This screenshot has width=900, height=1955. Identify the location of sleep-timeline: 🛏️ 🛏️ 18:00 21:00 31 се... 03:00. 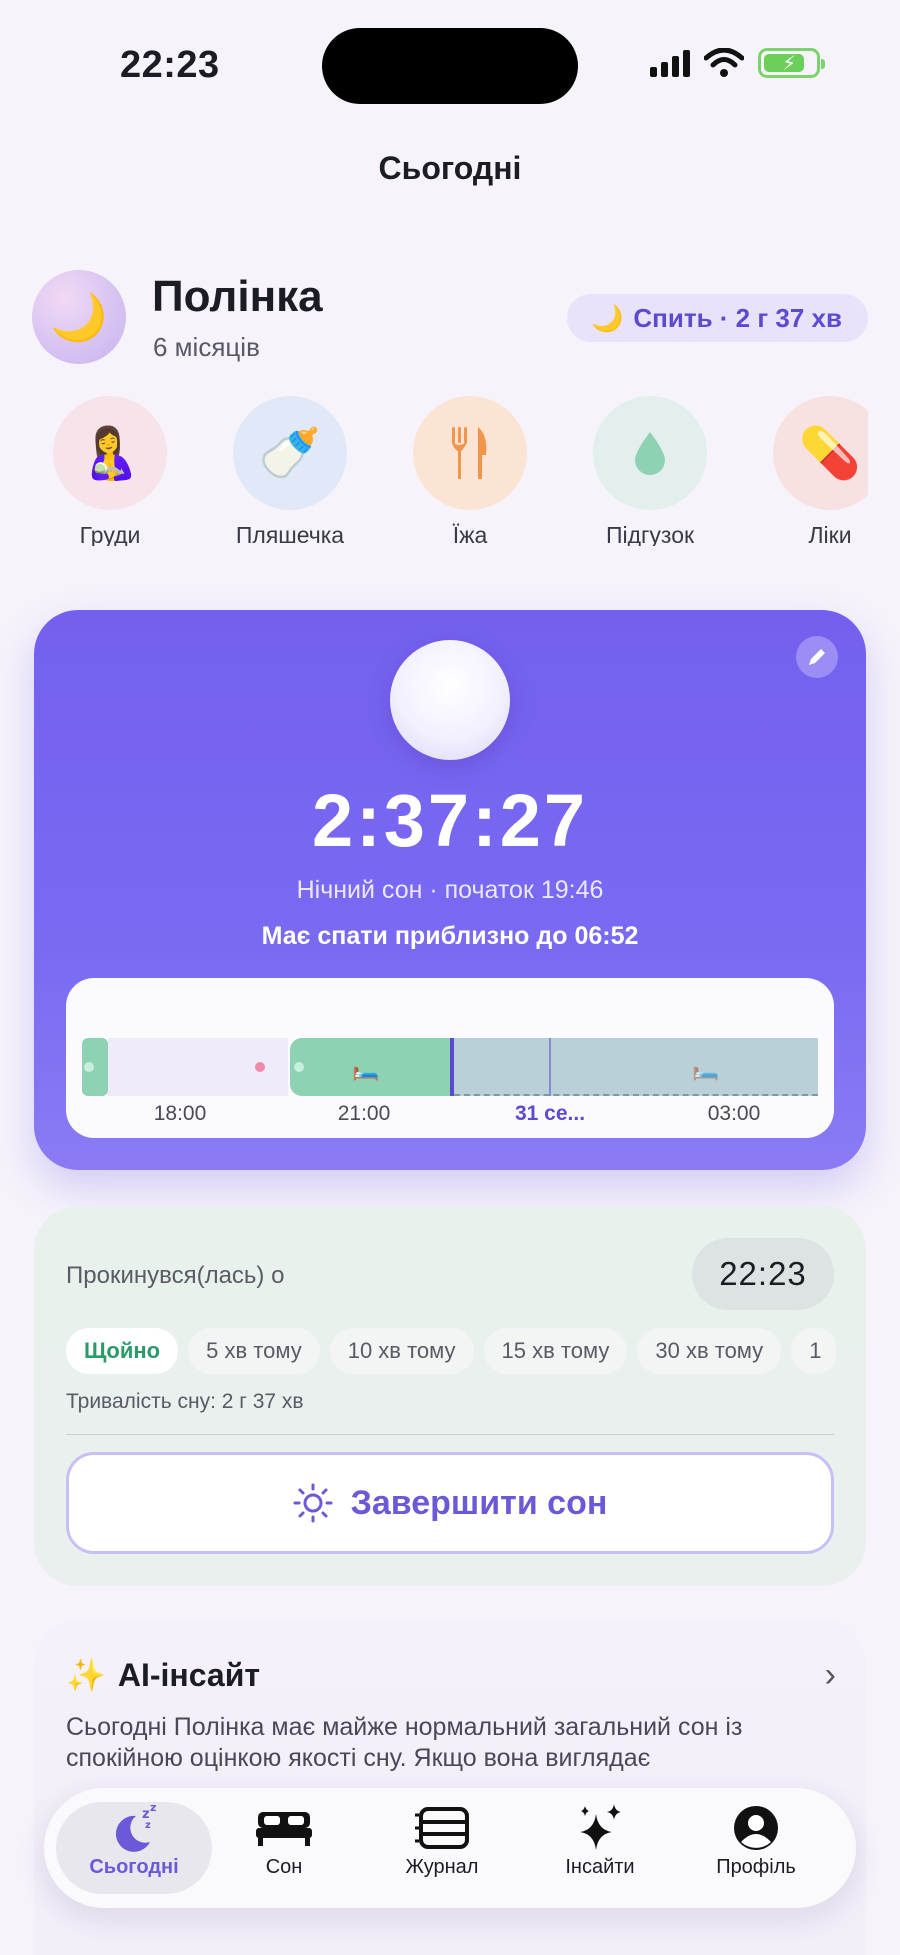
(450, 1058).